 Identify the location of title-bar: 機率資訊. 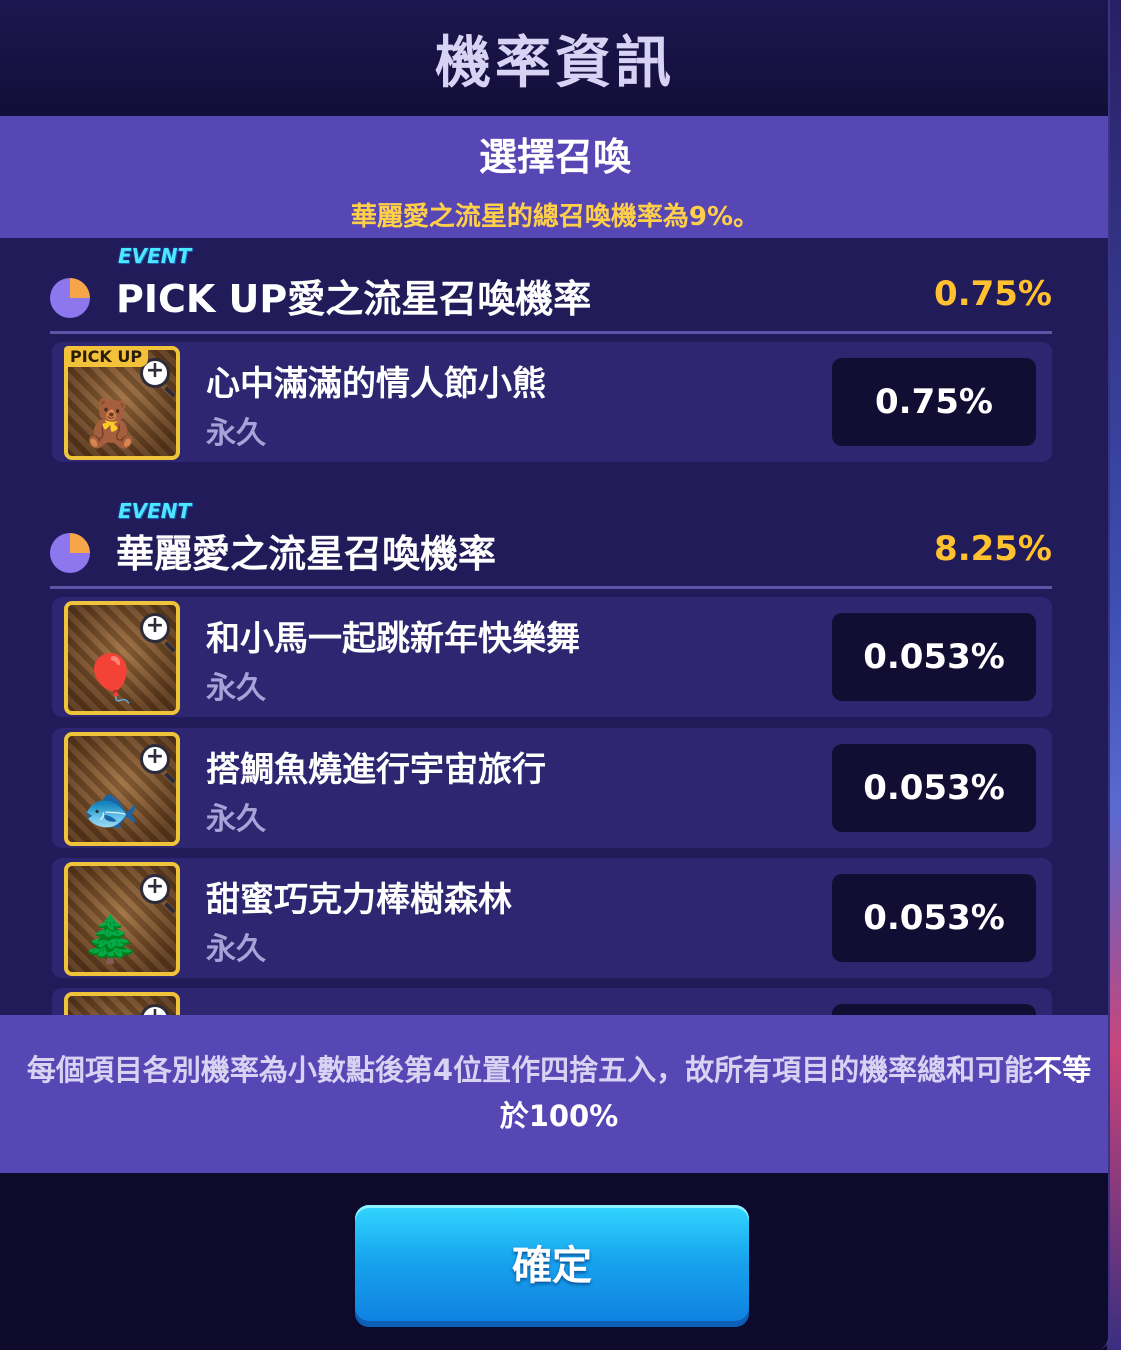
(554, 58).